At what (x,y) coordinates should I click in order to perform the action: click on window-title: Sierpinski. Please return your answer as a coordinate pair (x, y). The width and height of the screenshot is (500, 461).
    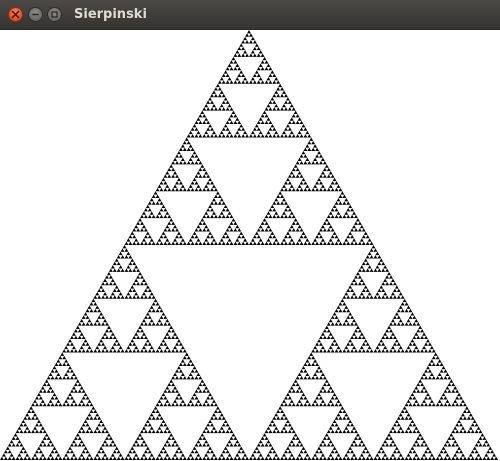
    Looking at the image, I should click on (110, 14).